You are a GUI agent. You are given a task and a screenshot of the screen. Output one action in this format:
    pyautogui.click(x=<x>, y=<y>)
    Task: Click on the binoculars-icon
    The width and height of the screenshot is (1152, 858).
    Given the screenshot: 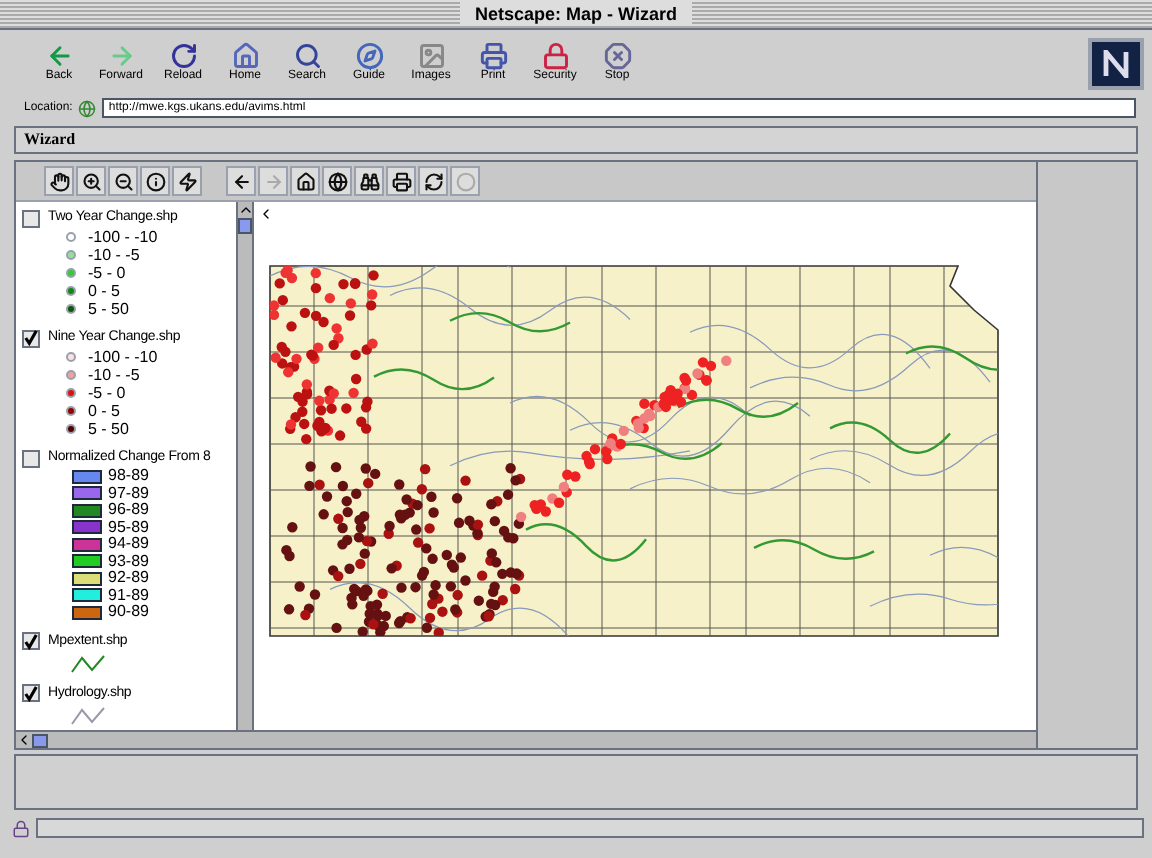 What is the action you would take?
    pyautogui.click(x=369, y=181)
    